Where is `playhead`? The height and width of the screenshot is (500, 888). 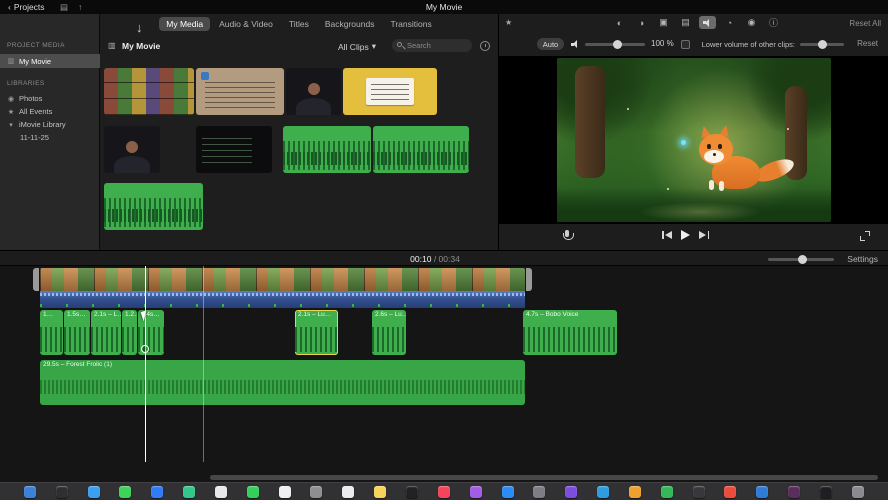
playhead is located at coordinates (145, 364).